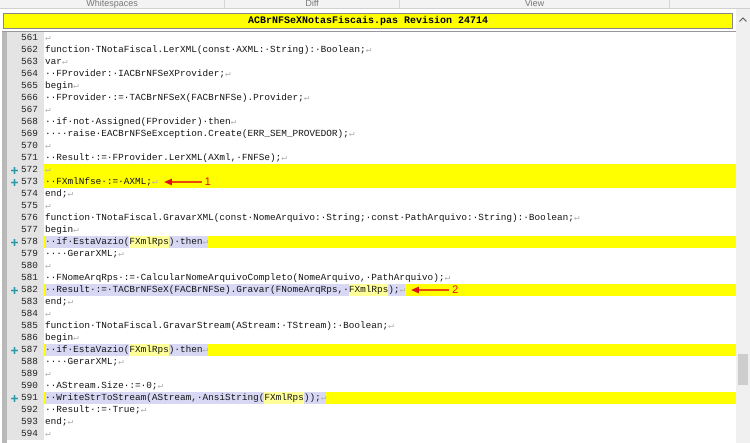 This screenshot has width=750, height=443. I want to click on code-text: ··Result·:=·True;, so click(93, 410).